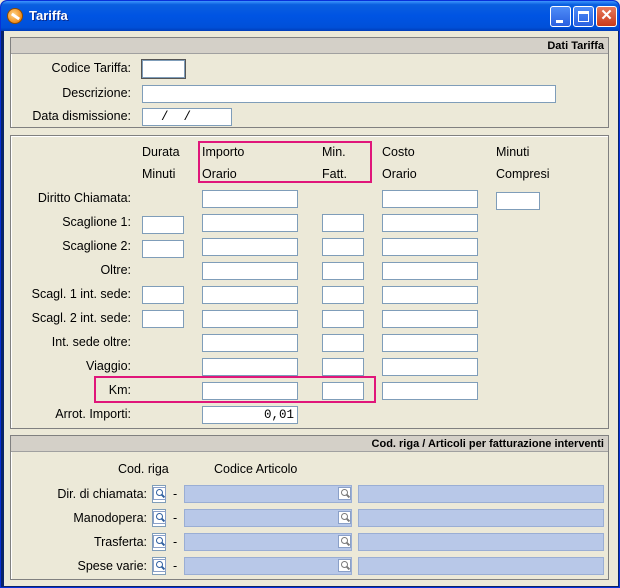  Describe the element at coordinates (343, 319) in the screenshot. I see `scagl-2-int-sede-min-fatt-input` at that location.